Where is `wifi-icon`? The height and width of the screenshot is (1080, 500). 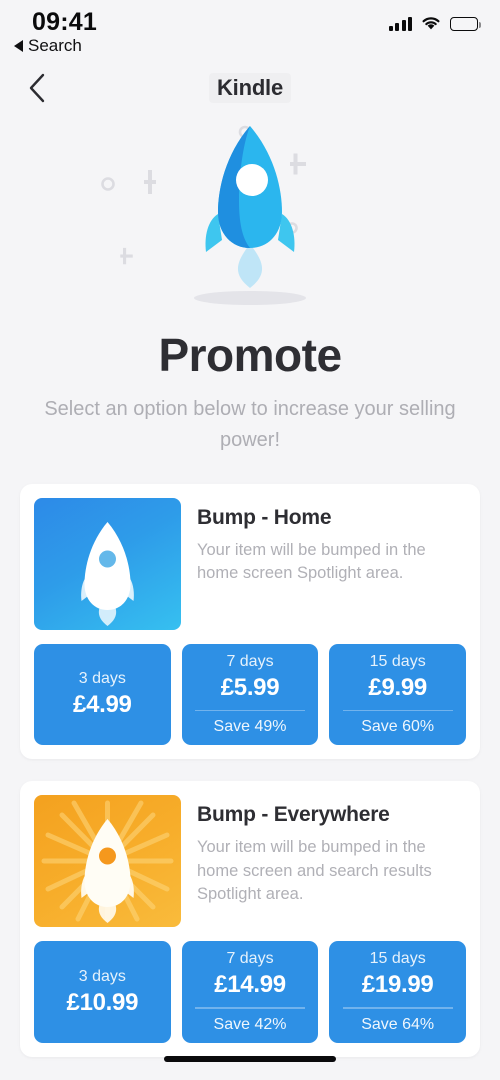 wifi-icon is located at coordinates (431, 23).